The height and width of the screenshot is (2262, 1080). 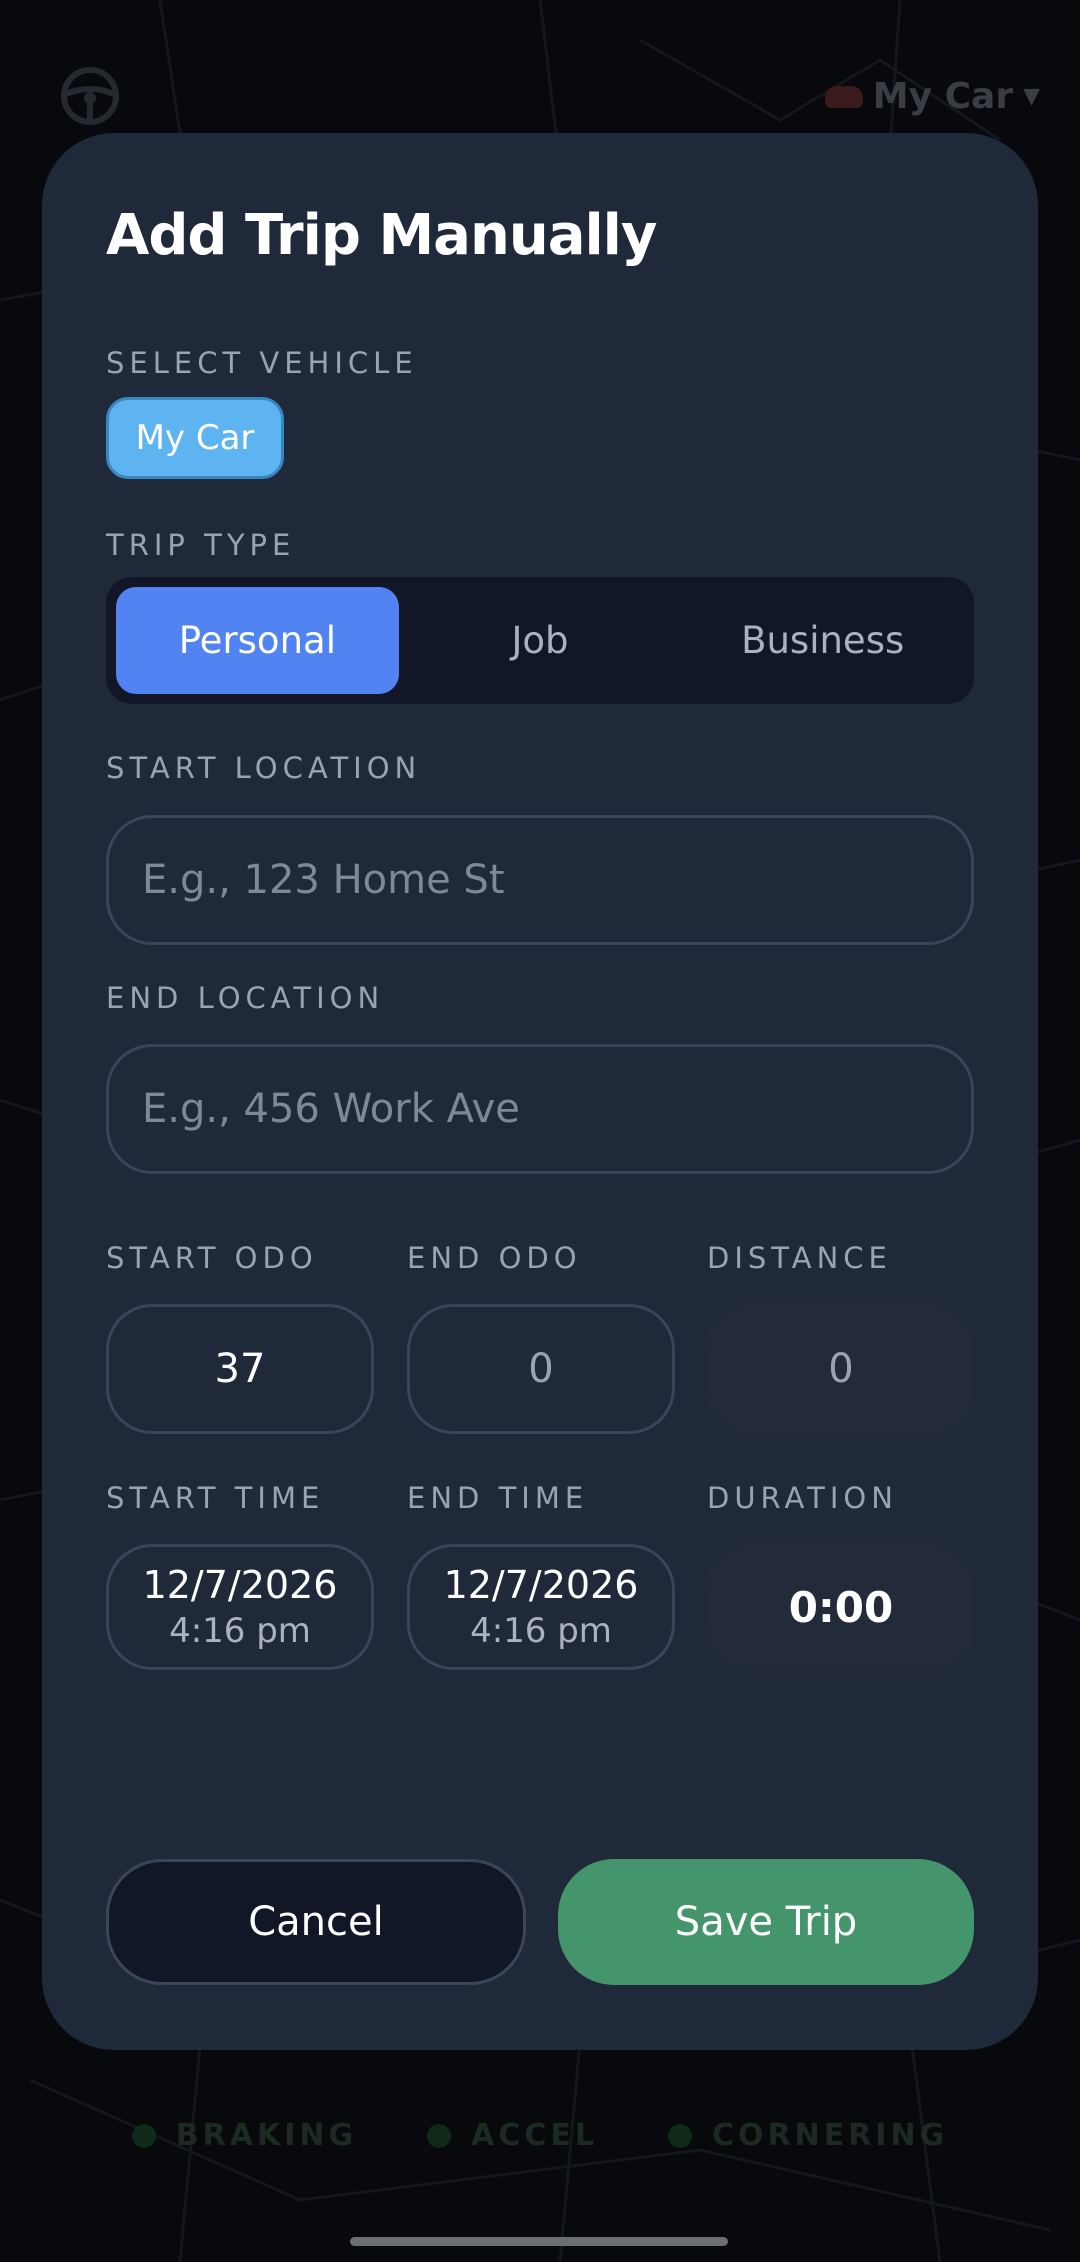 I want to click on car-icon, so click(x=843, y=96).